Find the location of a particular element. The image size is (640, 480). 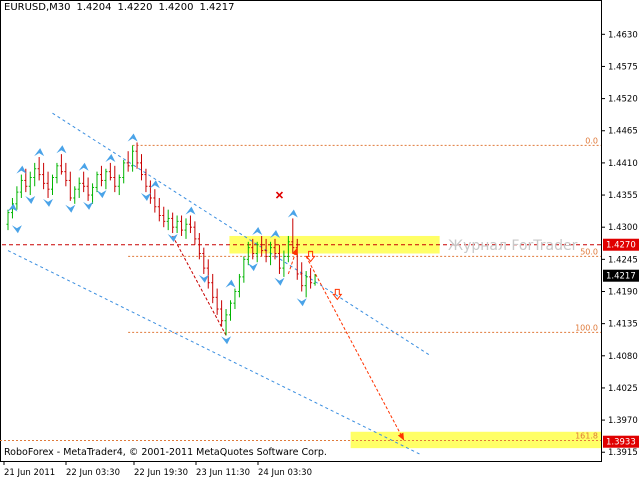

symbol-label: EURUSD,M30 is located at coordinates (37, 7).